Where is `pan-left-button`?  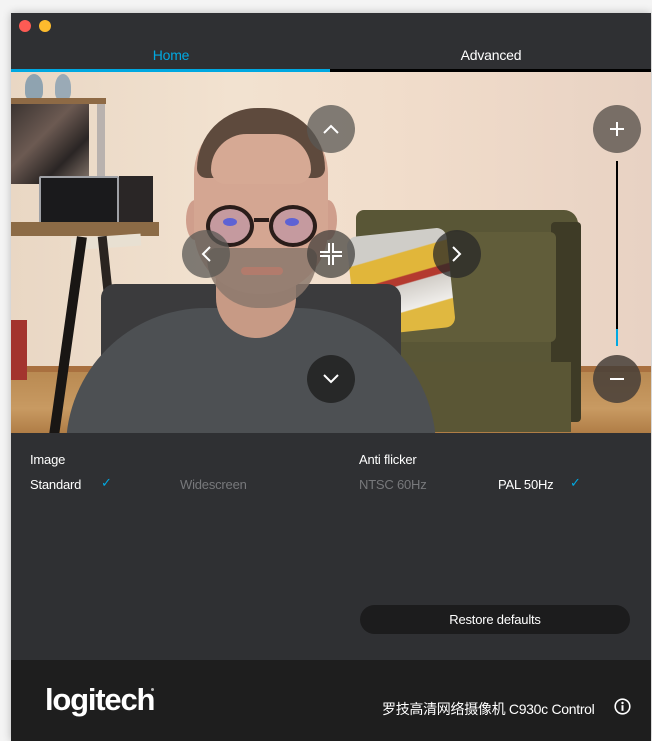
pan-left-button is located at coordinates (206, 254).